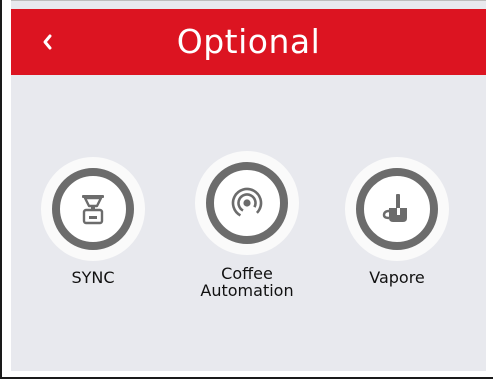 This screenshot has height=379, width=493. I want to click on option-vapore: Vapore, so click(397, 232).